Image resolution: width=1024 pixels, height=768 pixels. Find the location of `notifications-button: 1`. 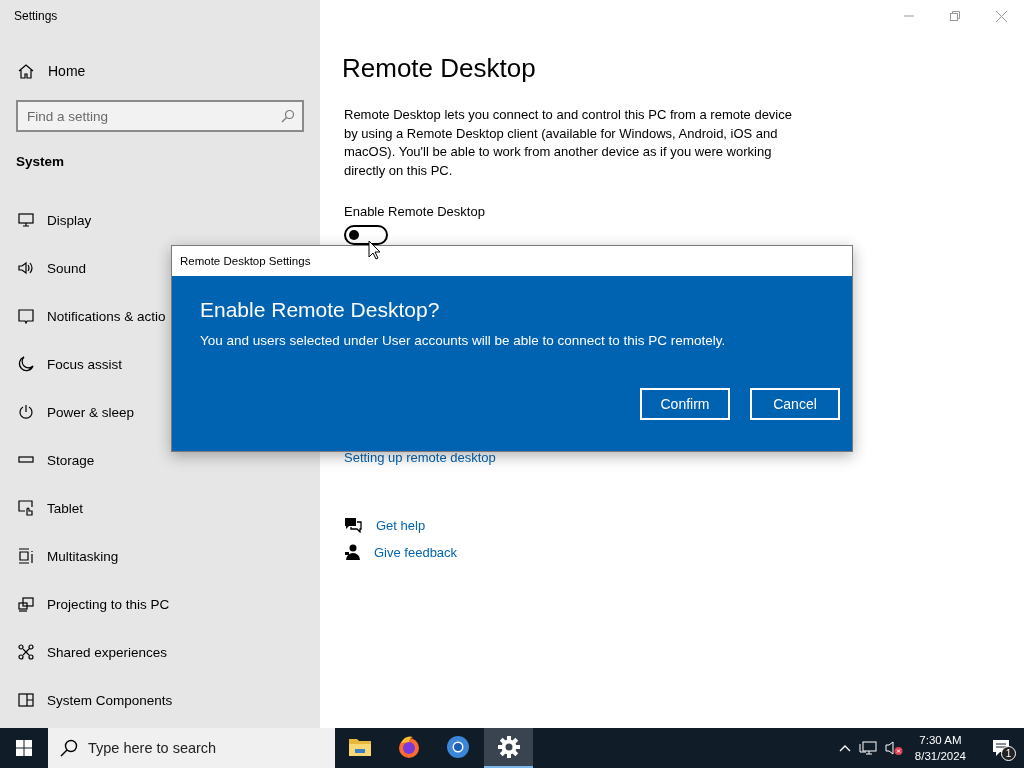

notifications-button: 1 is located at coordinates (1001, 748).